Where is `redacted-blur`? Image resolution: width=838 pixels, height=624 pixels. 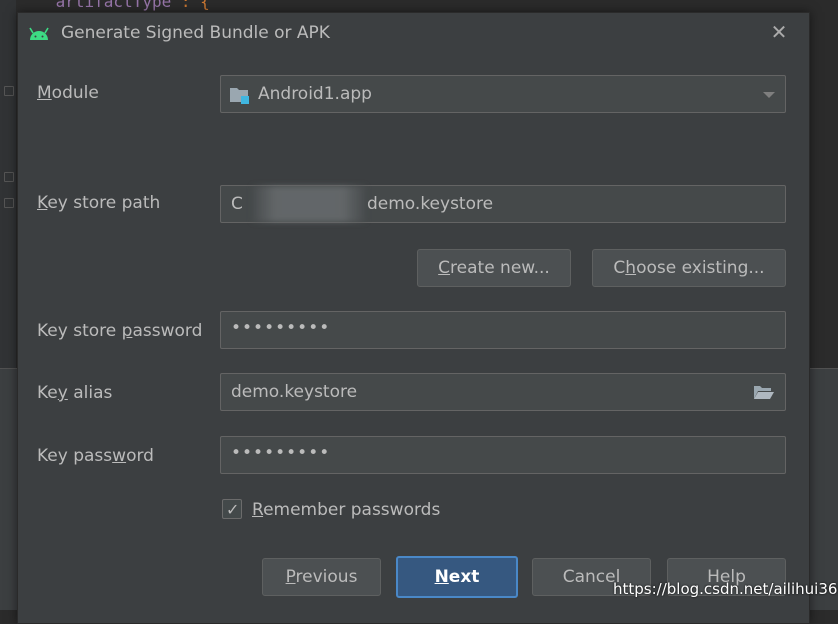
redacted-blur is located at coordinates (309, 204).